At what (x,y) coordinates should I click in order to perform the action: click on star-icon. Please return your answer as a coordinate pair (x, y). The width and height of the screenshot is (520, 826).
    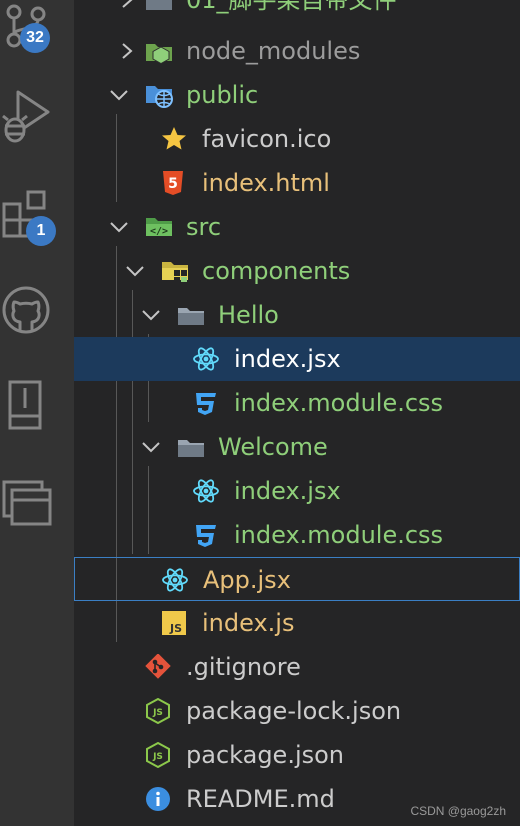
    Looking at the image, I should click on (175, 139).